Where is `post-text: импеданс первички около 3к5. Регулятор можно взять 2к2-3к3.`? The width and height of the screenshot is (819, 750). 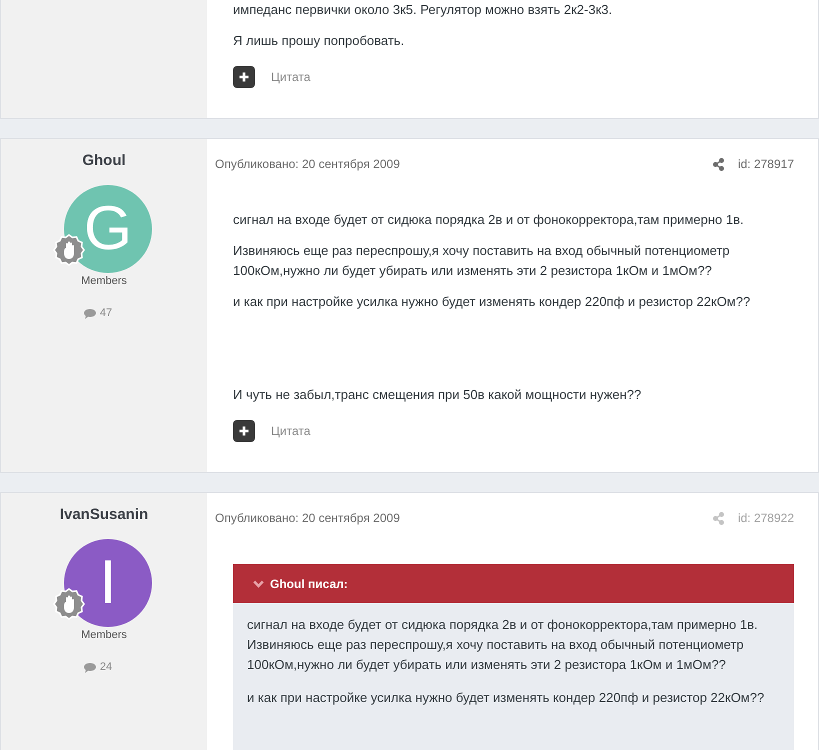 post-text: импеданс первички около 3к5. Регулятор можно взять 2к2-3к3. is located at coordinates (423, 10).